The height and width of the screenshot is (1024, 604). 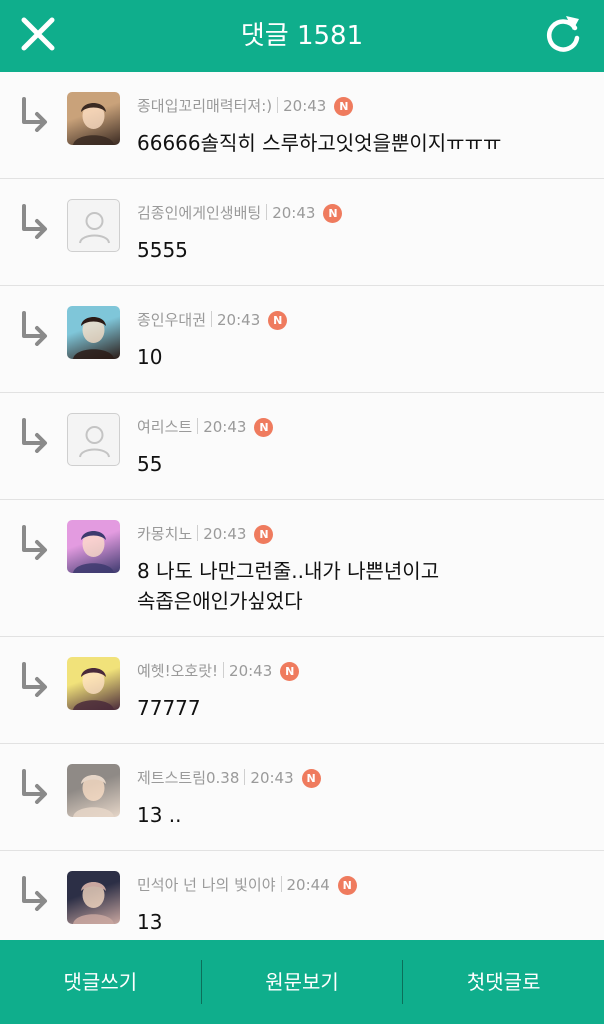 I want to click on top-bar: 댓글 1581, so click(x=302, y=36).